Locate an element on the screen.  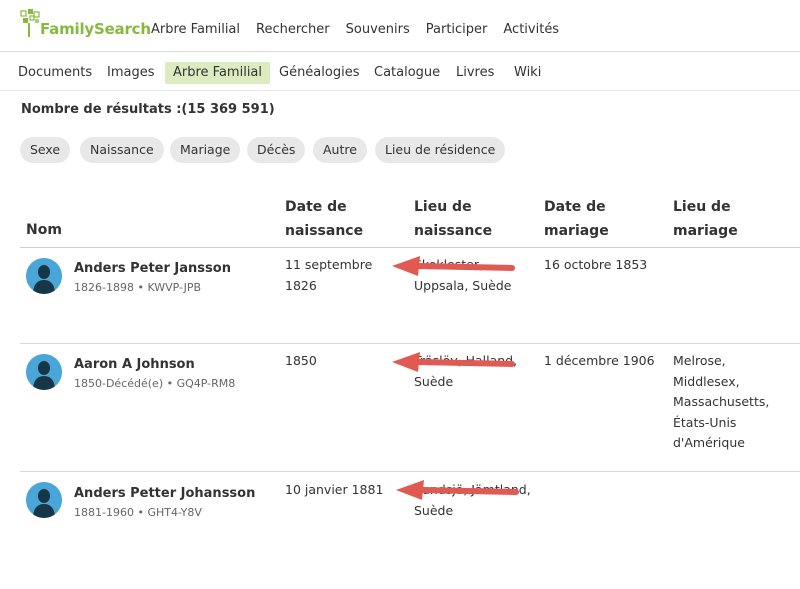
birth-date-line1: 1850 is located at coordinates (301, 360).